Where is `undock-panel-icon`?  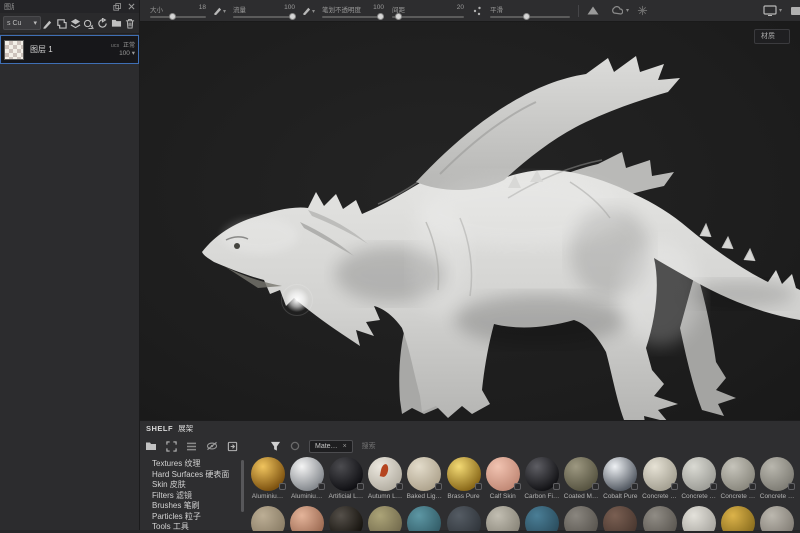
undock-panel-icon is located at coordinates (117, 6).